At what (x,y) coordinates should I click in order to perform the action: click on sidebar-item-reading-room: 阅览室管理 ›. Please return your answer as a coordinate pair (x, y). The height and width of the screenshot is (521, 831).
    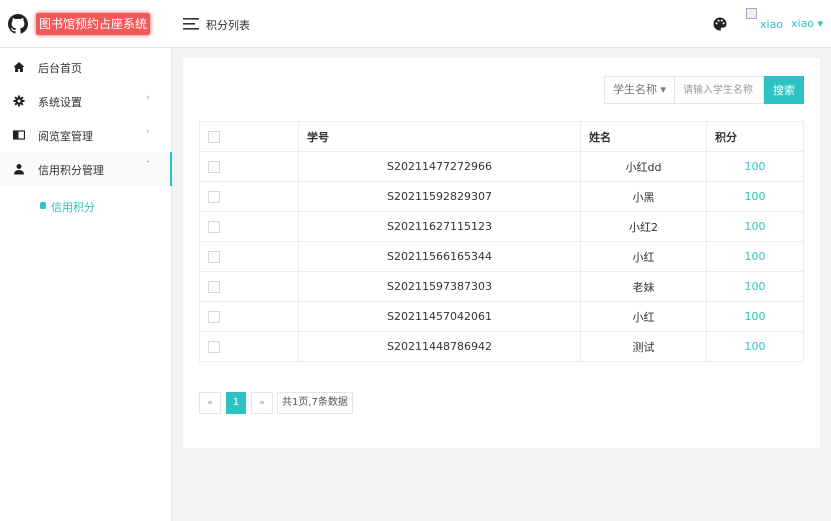
    Looking at the image, I should click on (86, 135).